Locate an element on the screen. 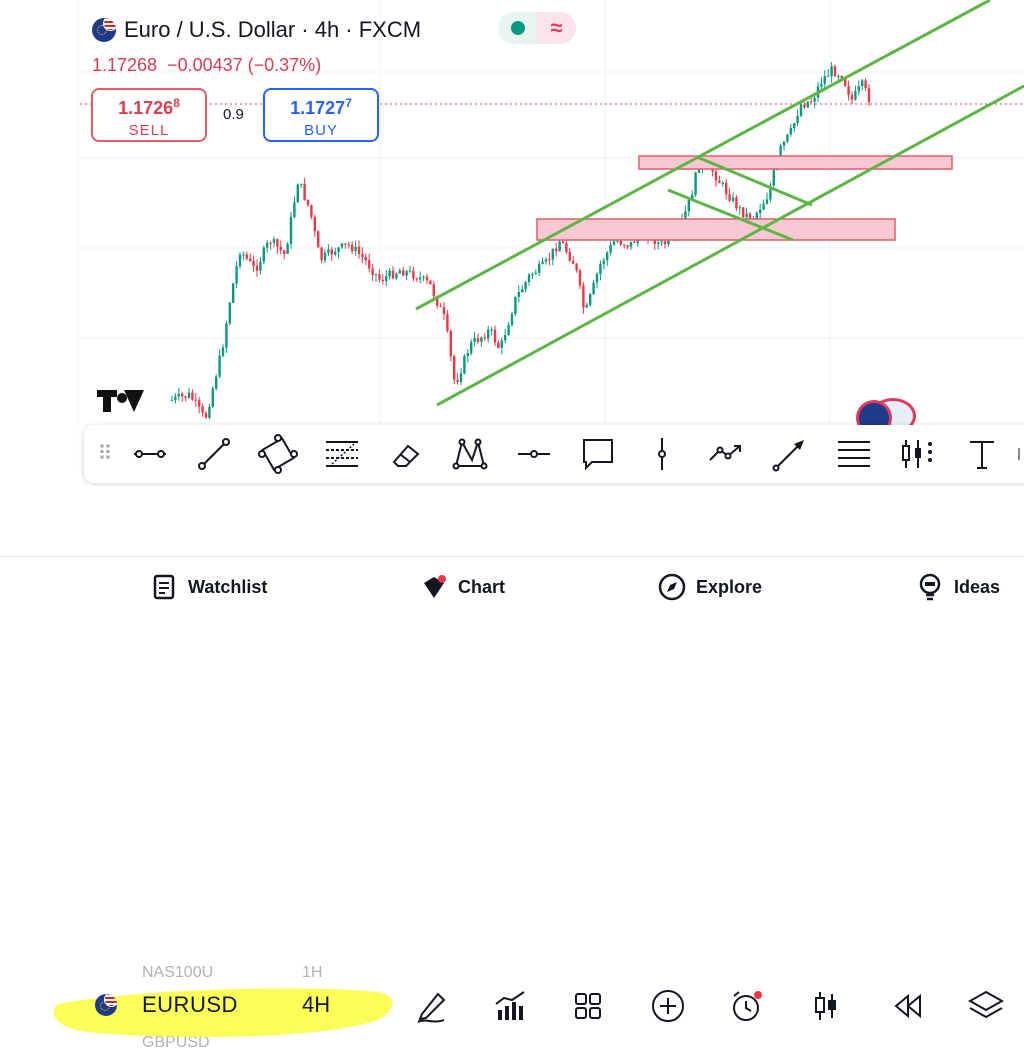 The height and width of the screenshot is (1052, 1024). long-position-icon is located at coordinates (918, 454).